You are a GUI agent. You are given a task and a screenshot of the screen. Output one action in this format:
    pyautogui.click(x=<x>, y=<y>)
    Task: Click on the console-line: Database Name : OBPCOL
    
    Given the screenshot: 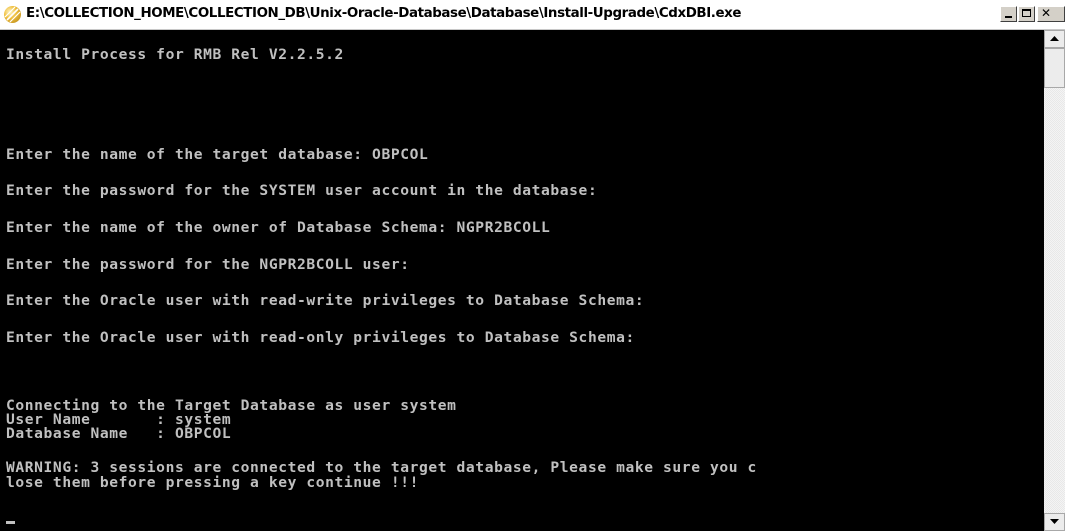 What is the action you would take?
    pyautogui.click(x=119, y=433)
    